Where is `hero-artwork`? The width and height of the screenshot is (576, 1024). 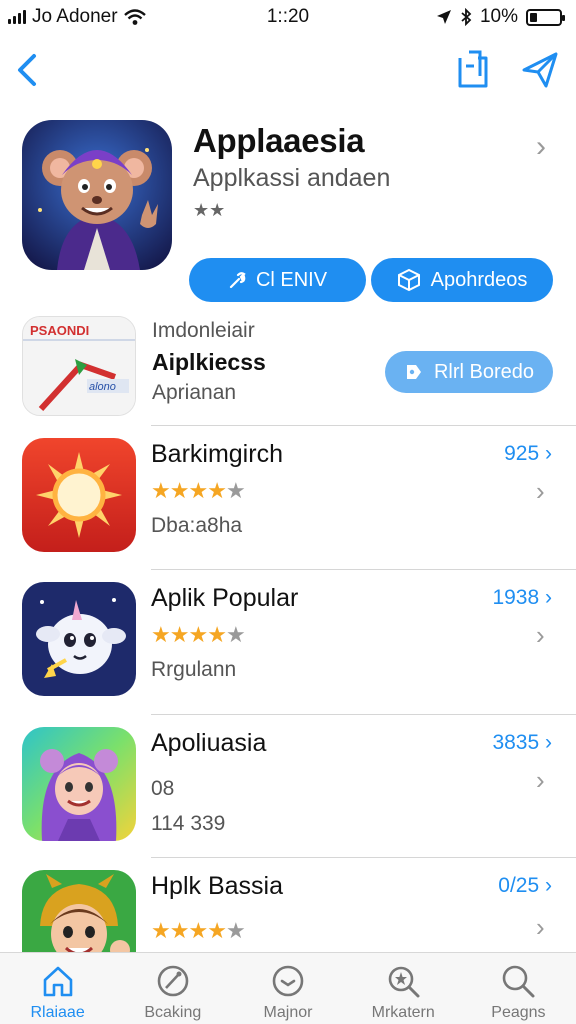 hero-artwork is located at coordinates (79, 911).